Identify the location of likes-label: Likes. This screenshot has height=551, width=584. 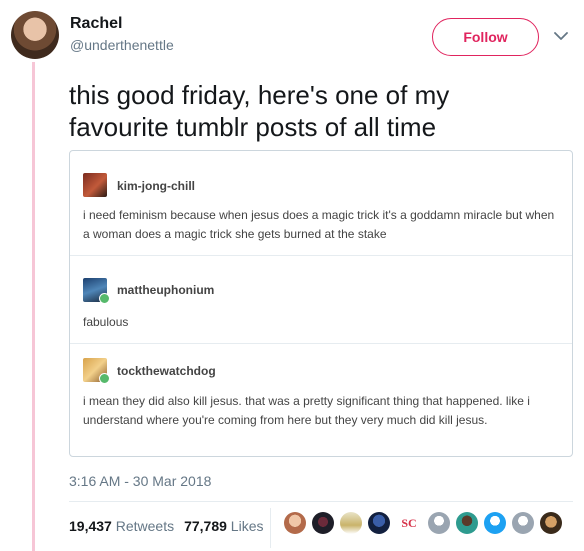
(247, 526).